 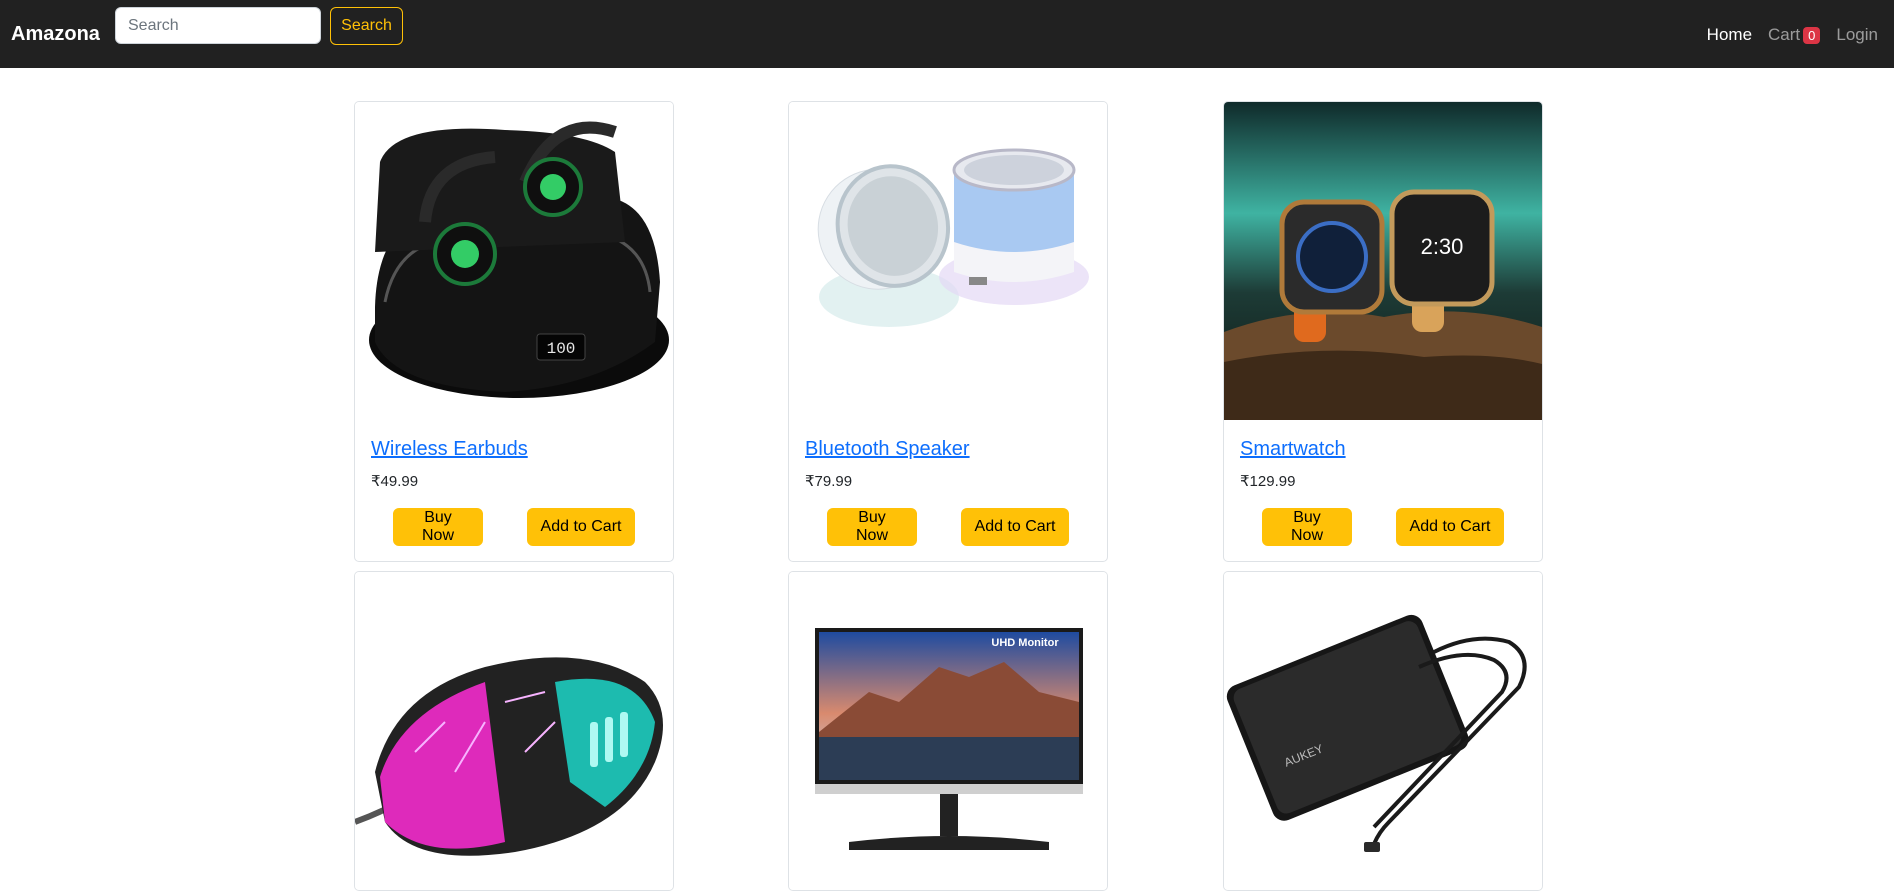 I want to click on product-card, so click(x=514, y=731).